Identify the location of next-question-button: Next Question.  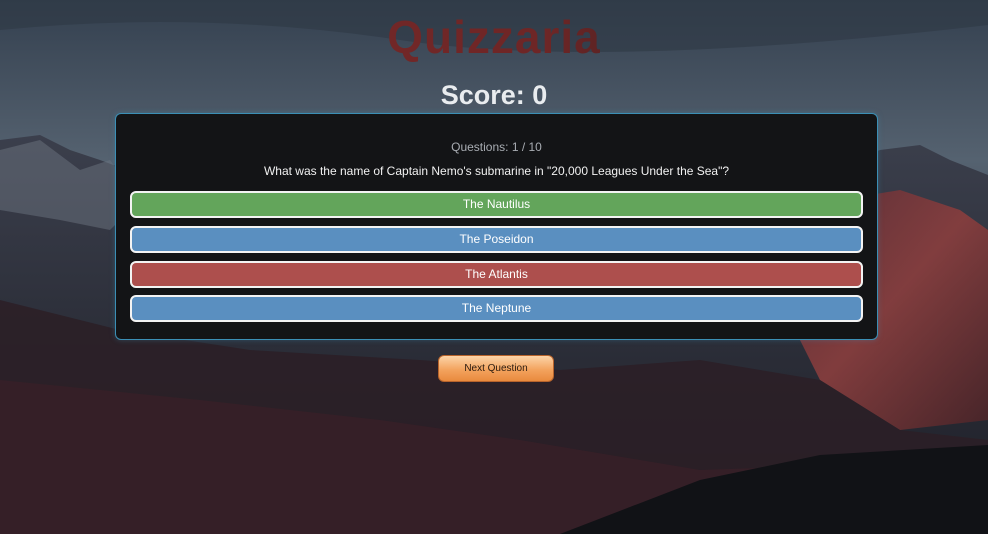
(496, 368).